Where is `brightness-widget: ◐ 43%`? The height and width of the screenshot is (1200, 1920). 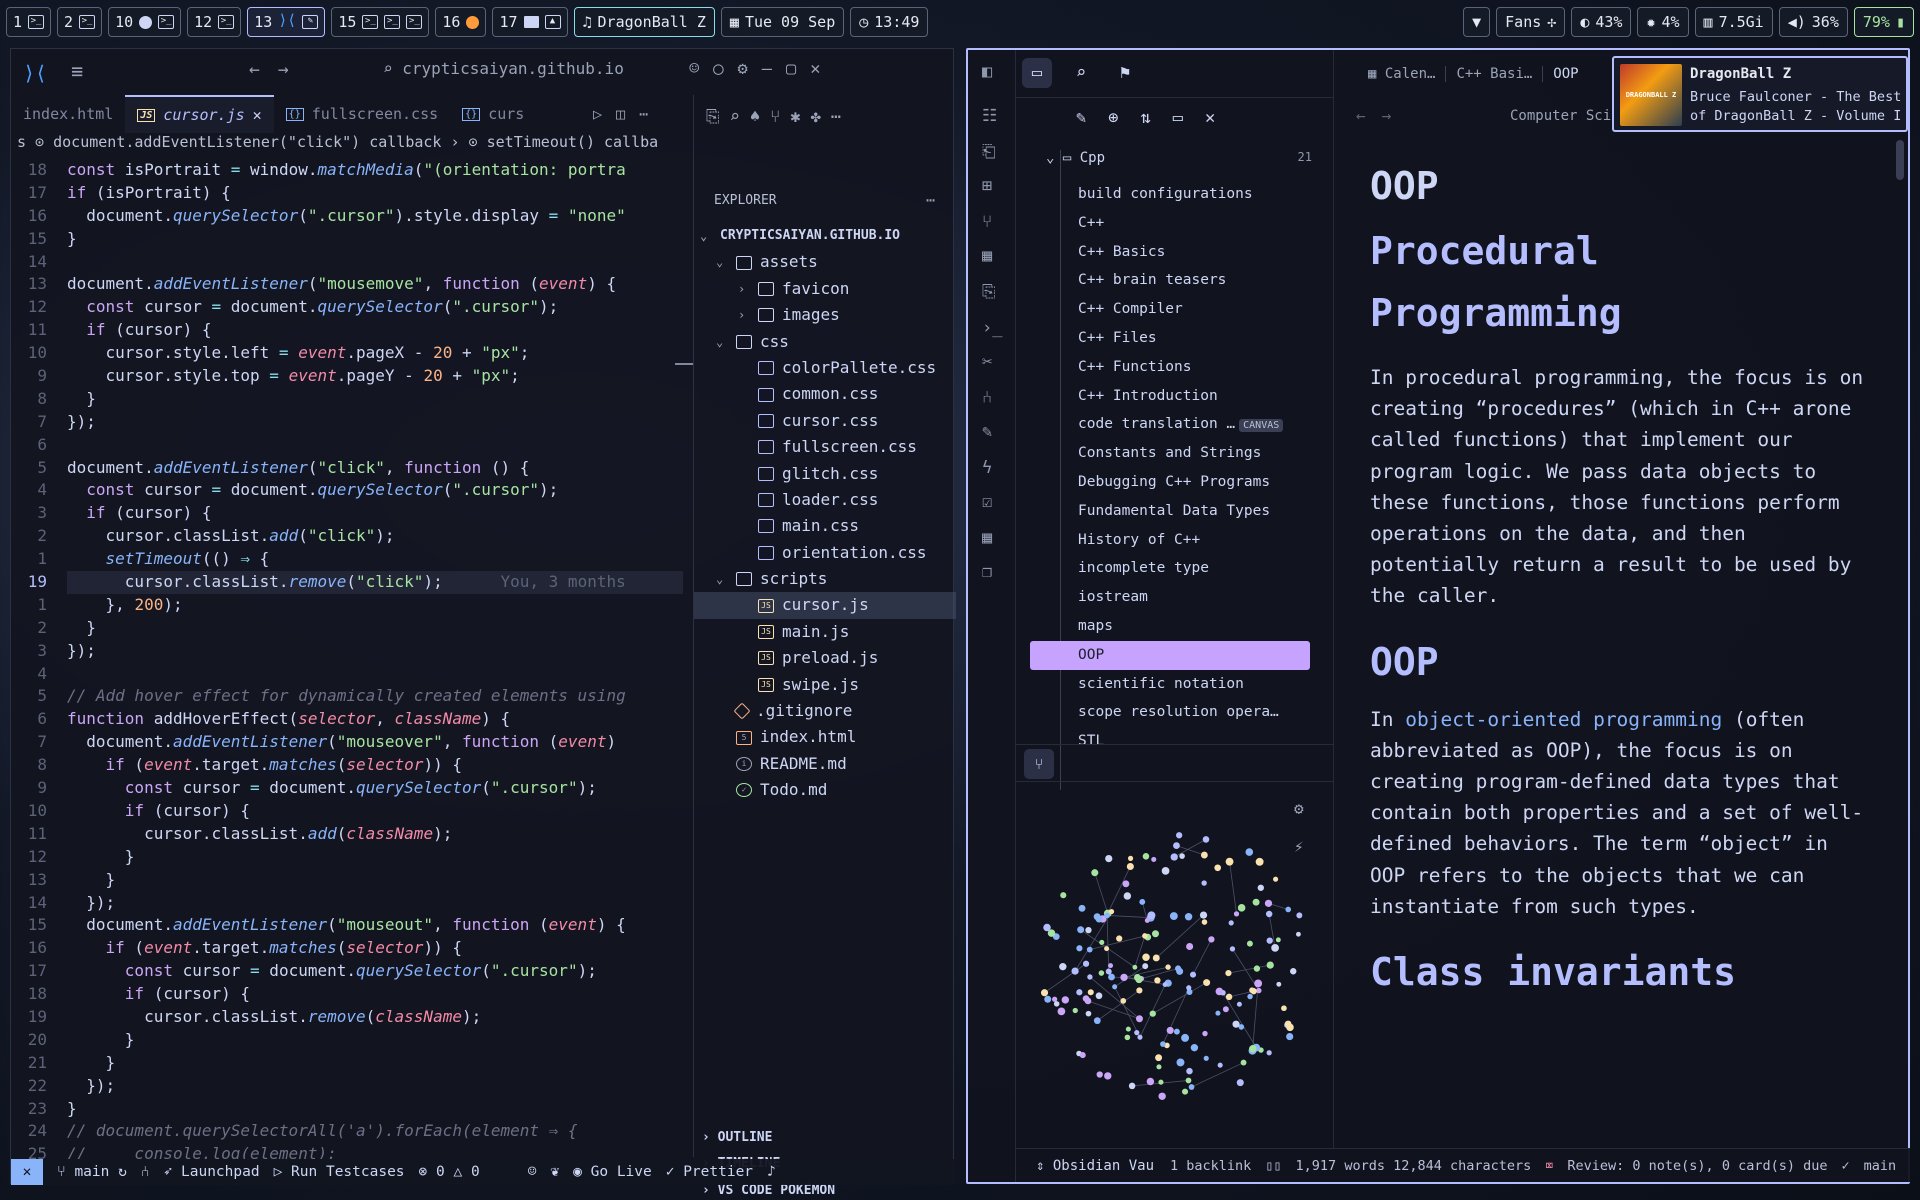
brightness-widget: ◐ 43% is located at coordinates (1601, 22).